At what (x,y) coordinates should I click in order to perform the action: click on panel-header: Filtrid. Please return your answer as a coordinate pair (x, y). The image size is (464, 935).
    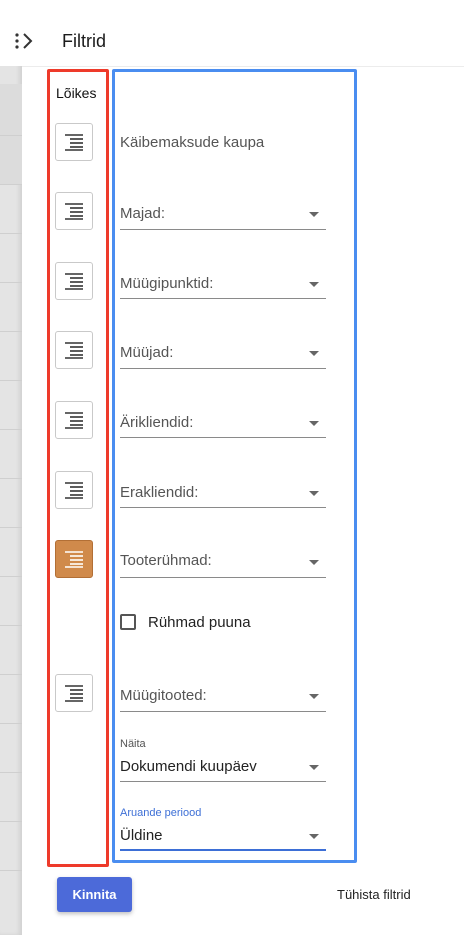
    Looking at the image, I should click on (239, 33).